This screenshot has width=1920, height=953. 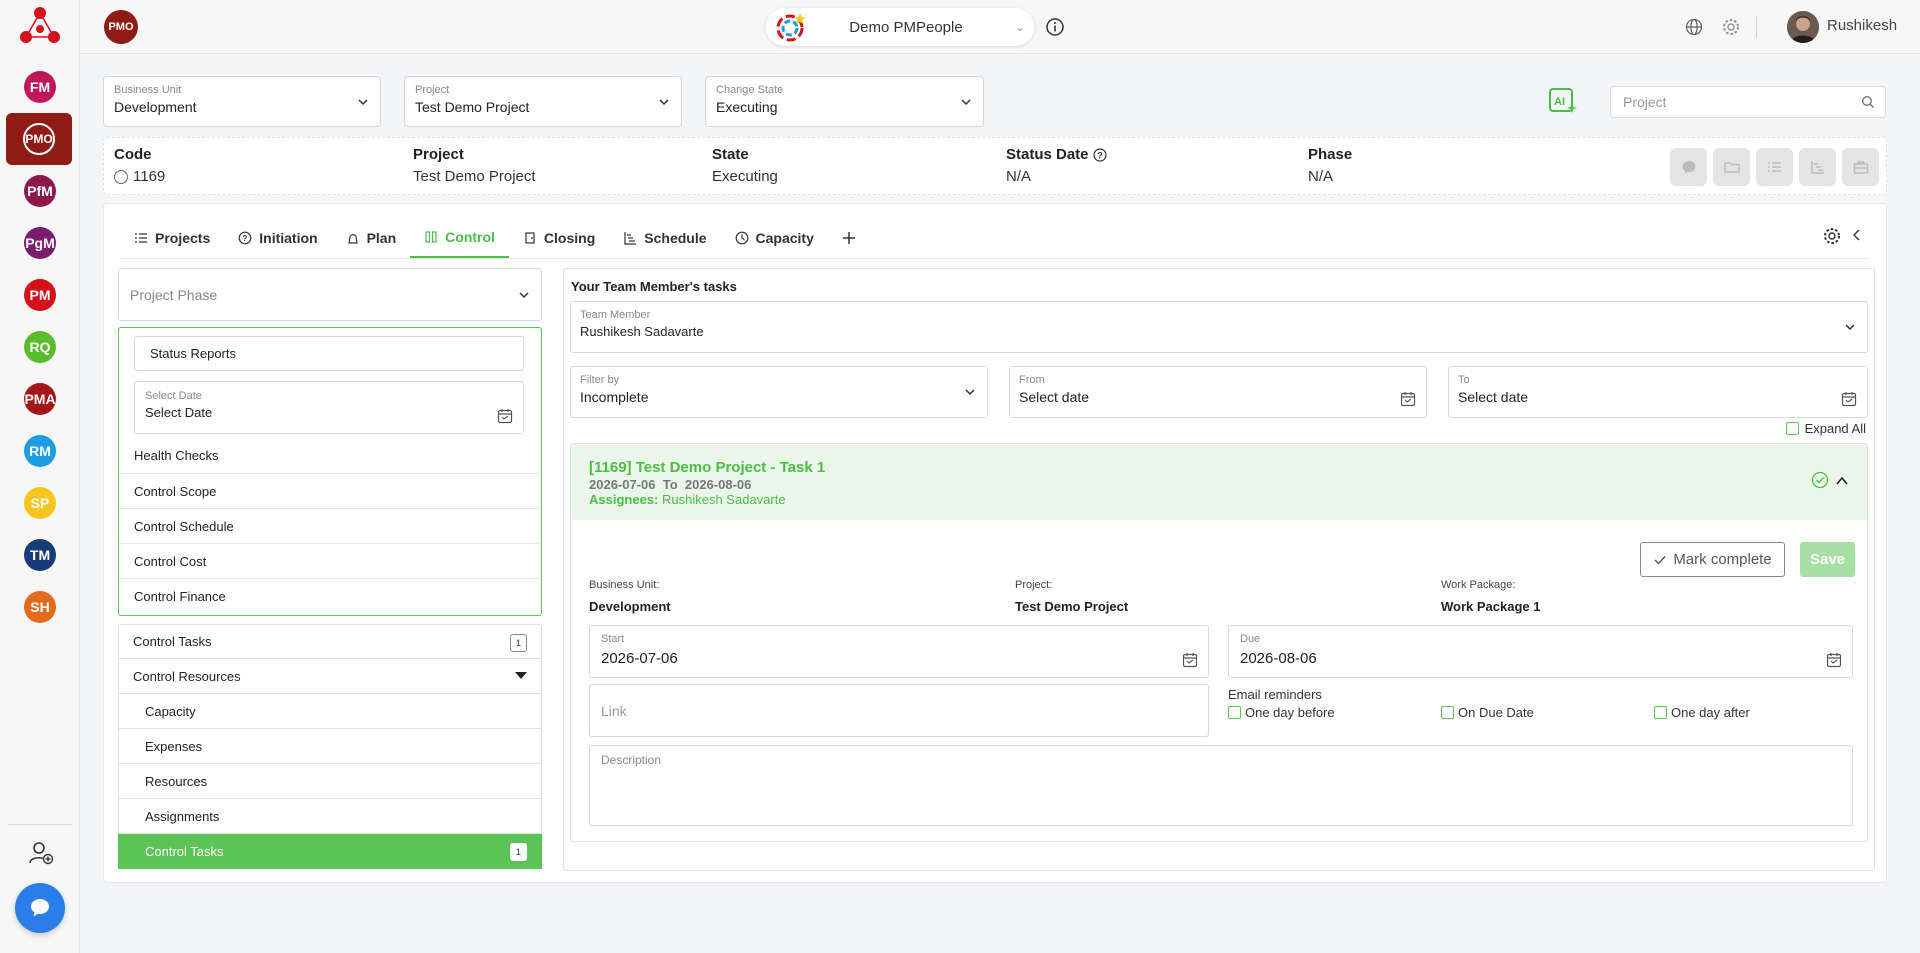 What do you see at coordinates (40, 243) in the screenshot?
I see `rail-item-pgm: PgM` at bounding box center [40, 243].